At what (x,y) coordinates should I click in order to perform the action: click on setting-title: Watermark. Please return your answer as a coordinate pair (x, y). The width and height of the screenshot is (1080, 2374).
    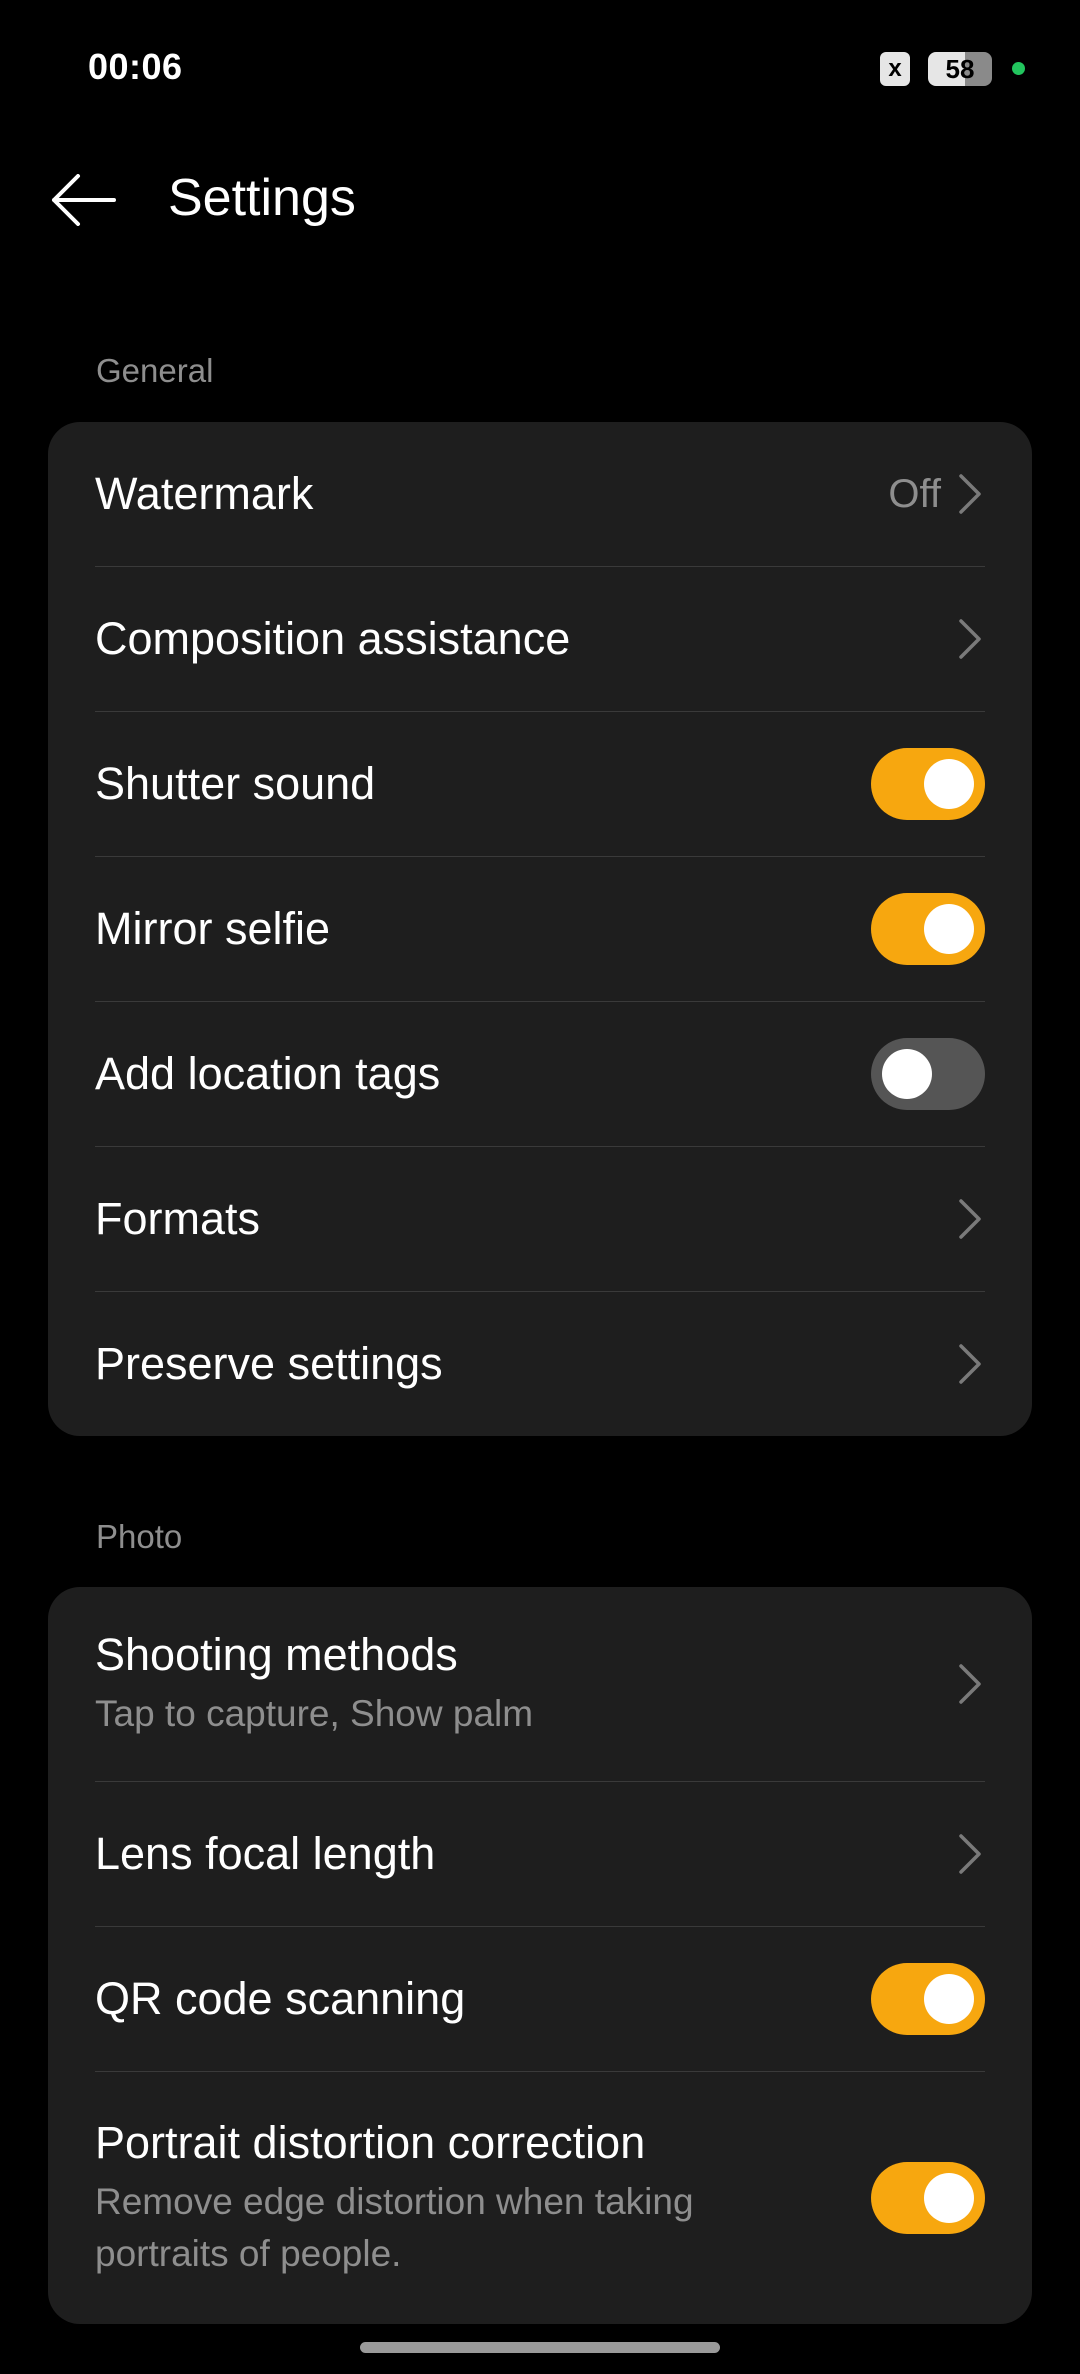
    Looking at the image, I should click on (204, 493).